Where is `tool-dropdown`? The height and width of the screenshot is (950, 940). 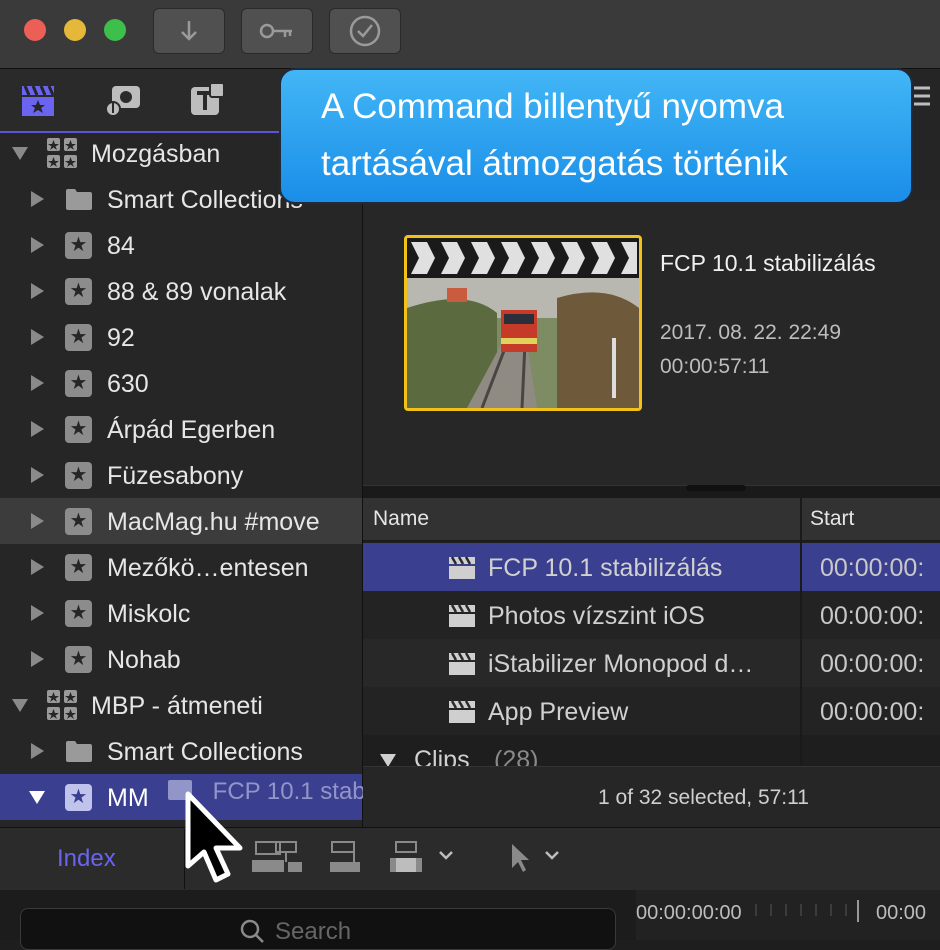 tool-dropdown is located at coordinates (552, 857).